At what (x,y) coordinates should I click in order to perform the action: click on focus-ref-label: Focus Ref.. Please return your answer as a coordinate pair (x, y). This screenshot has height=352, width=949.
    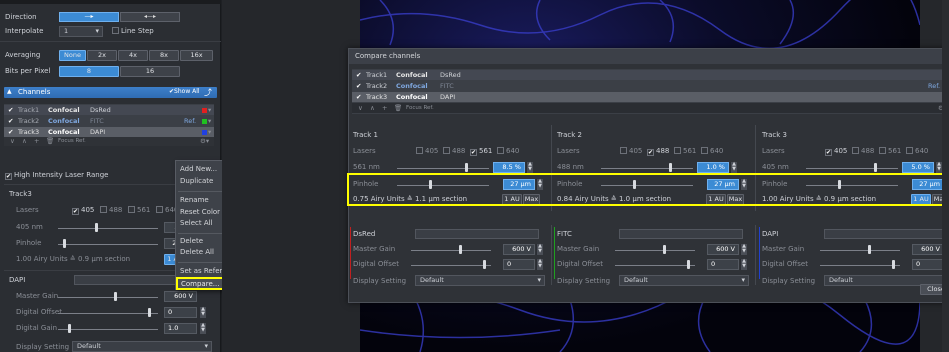
    Looking at the image, I should click on (72, 141).